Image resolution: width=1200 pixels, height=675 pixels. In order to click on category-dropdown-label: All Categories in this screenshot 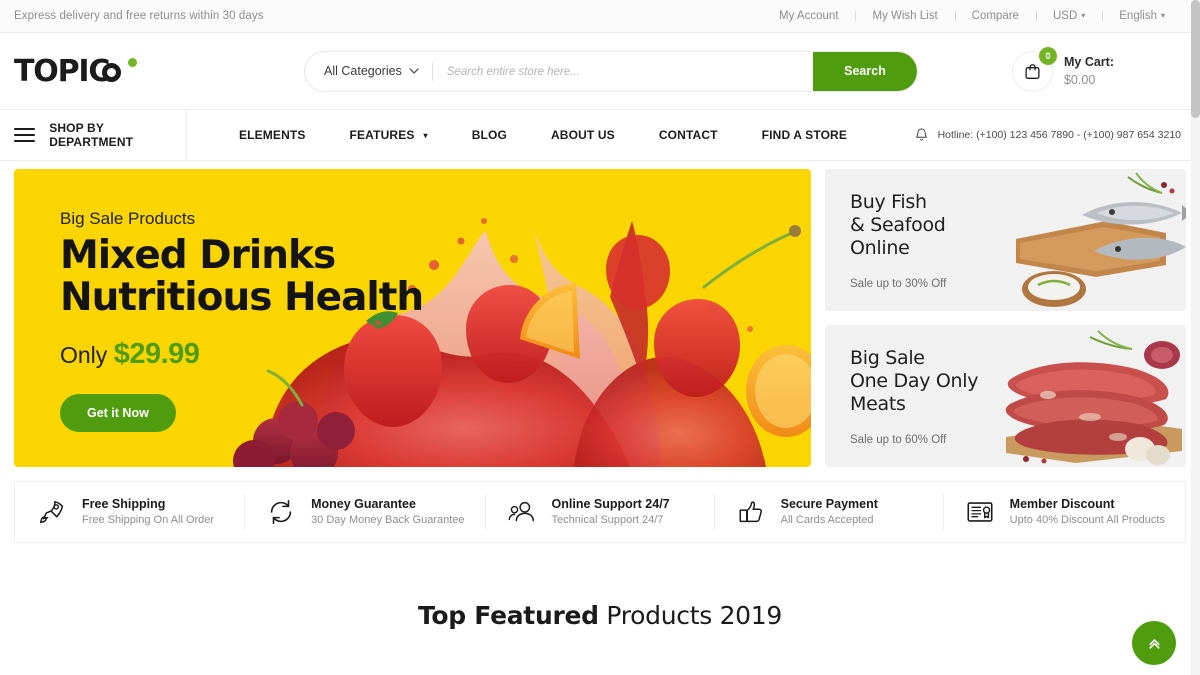, I will do `click(363, 71)`.